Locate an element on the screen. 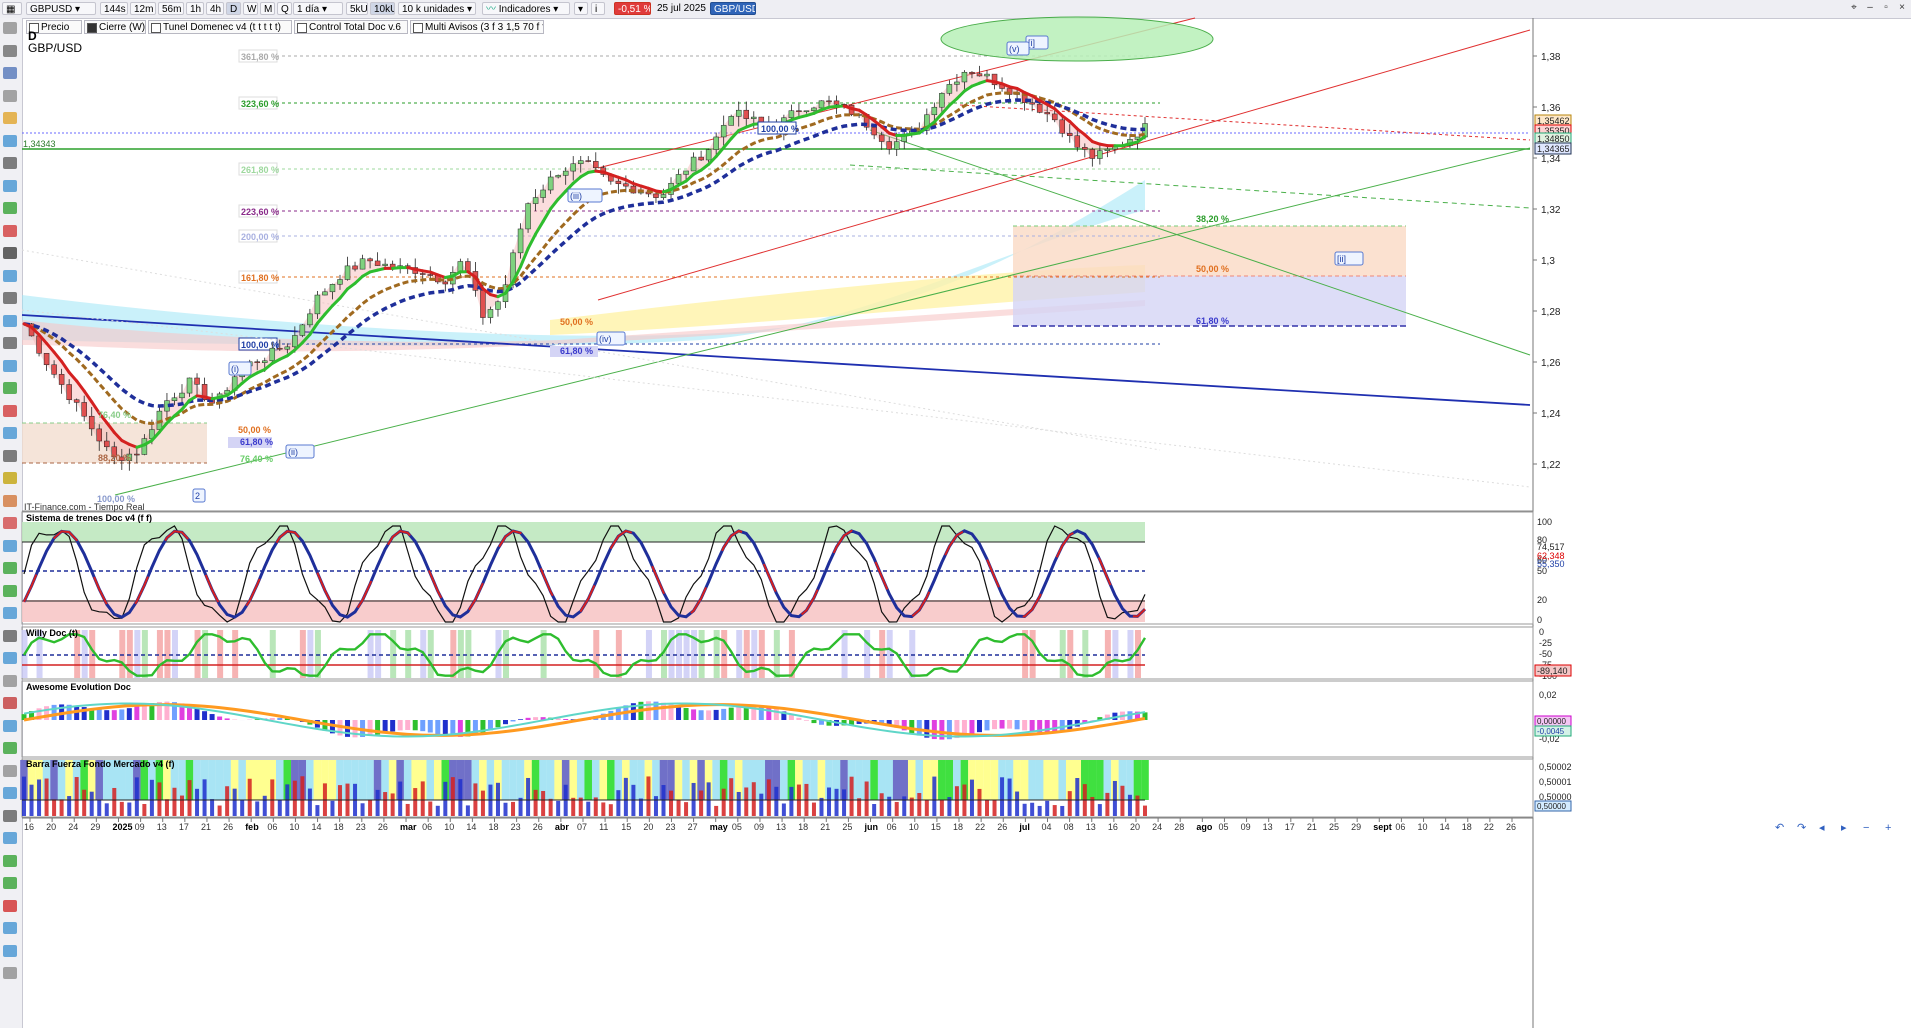  x-tick-label: 29 is located at coordinates (1356, 827).